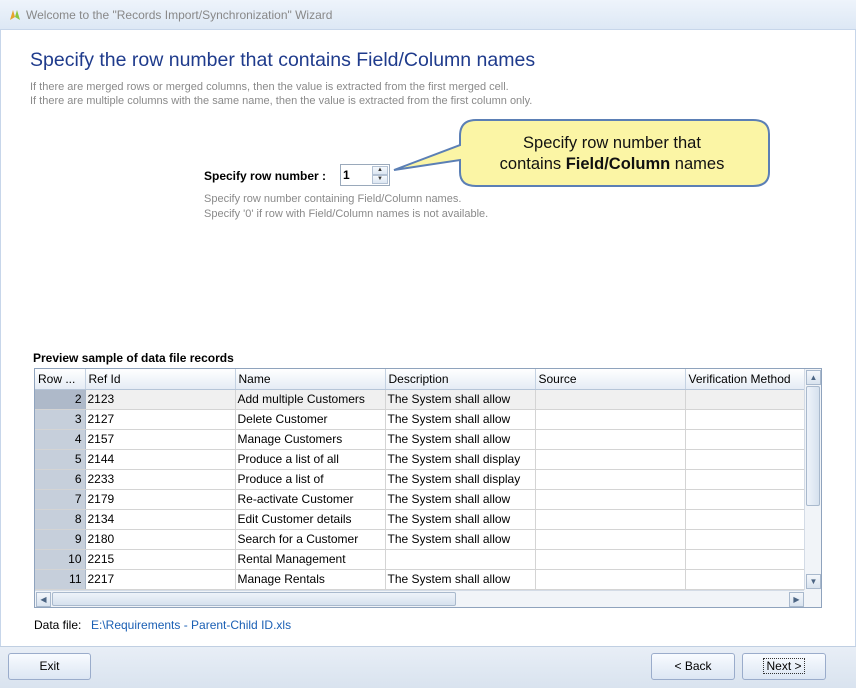  I want to click on spin-up-button: ▲, so click(380, 170).